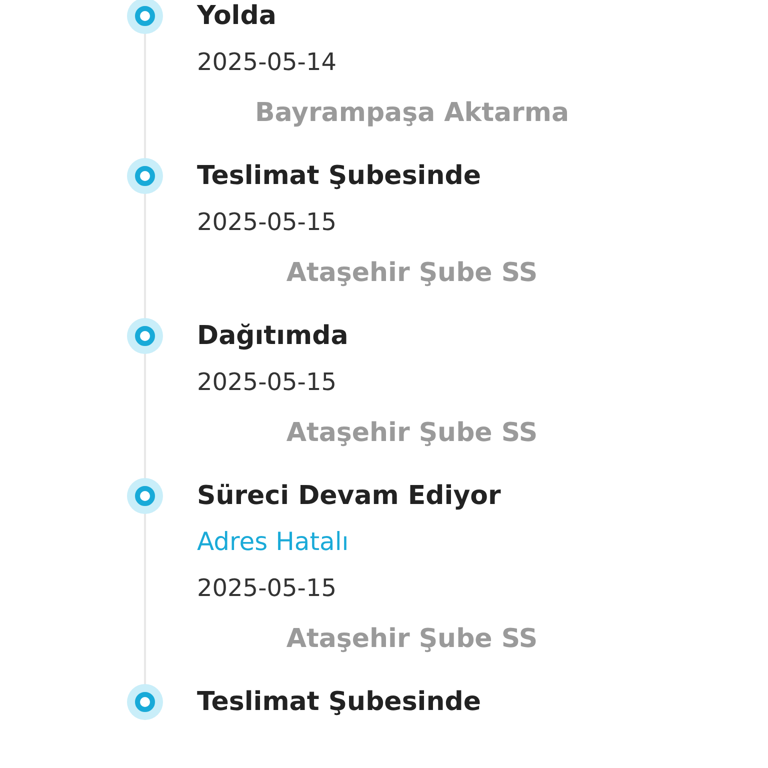  Describe the element at coordinates (273, 336) in the screenshot. I see `status-title: Dağıtımda` at that location.